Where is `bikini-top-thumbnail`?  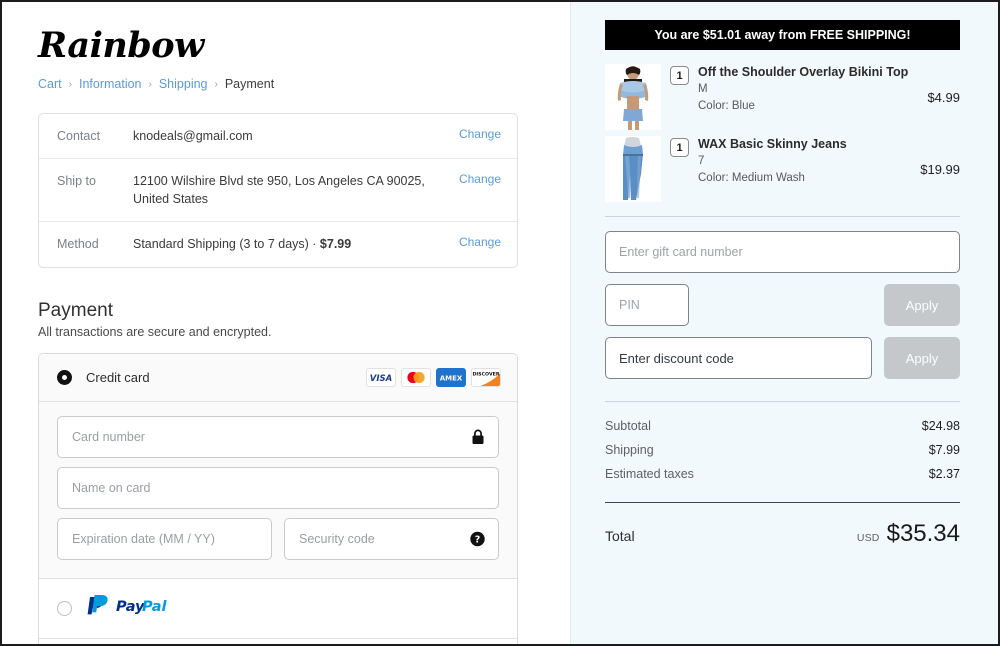
bikini-top-thumbnail is located at coordinates (633, 97).